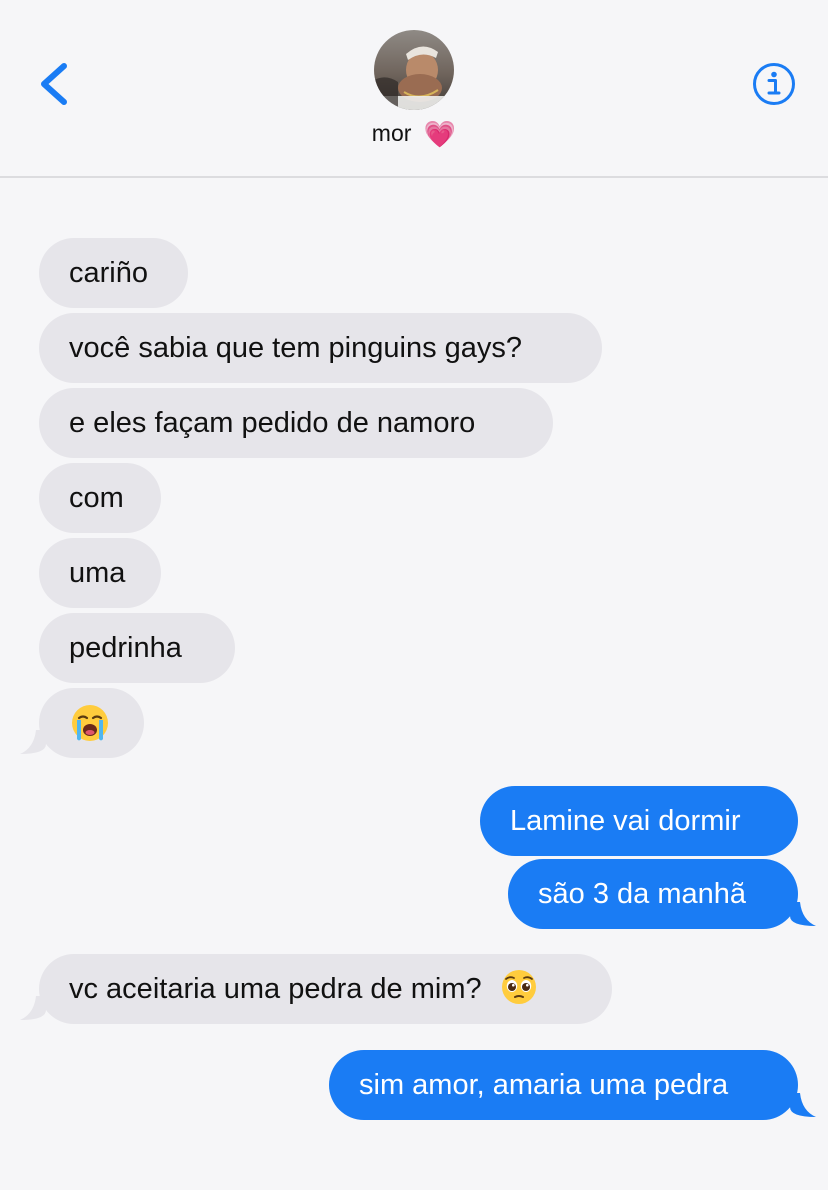  What do you see at coordinates (414, 70) in the screenshot?
I see `contact-avatar` at bounding box center [414, 70].